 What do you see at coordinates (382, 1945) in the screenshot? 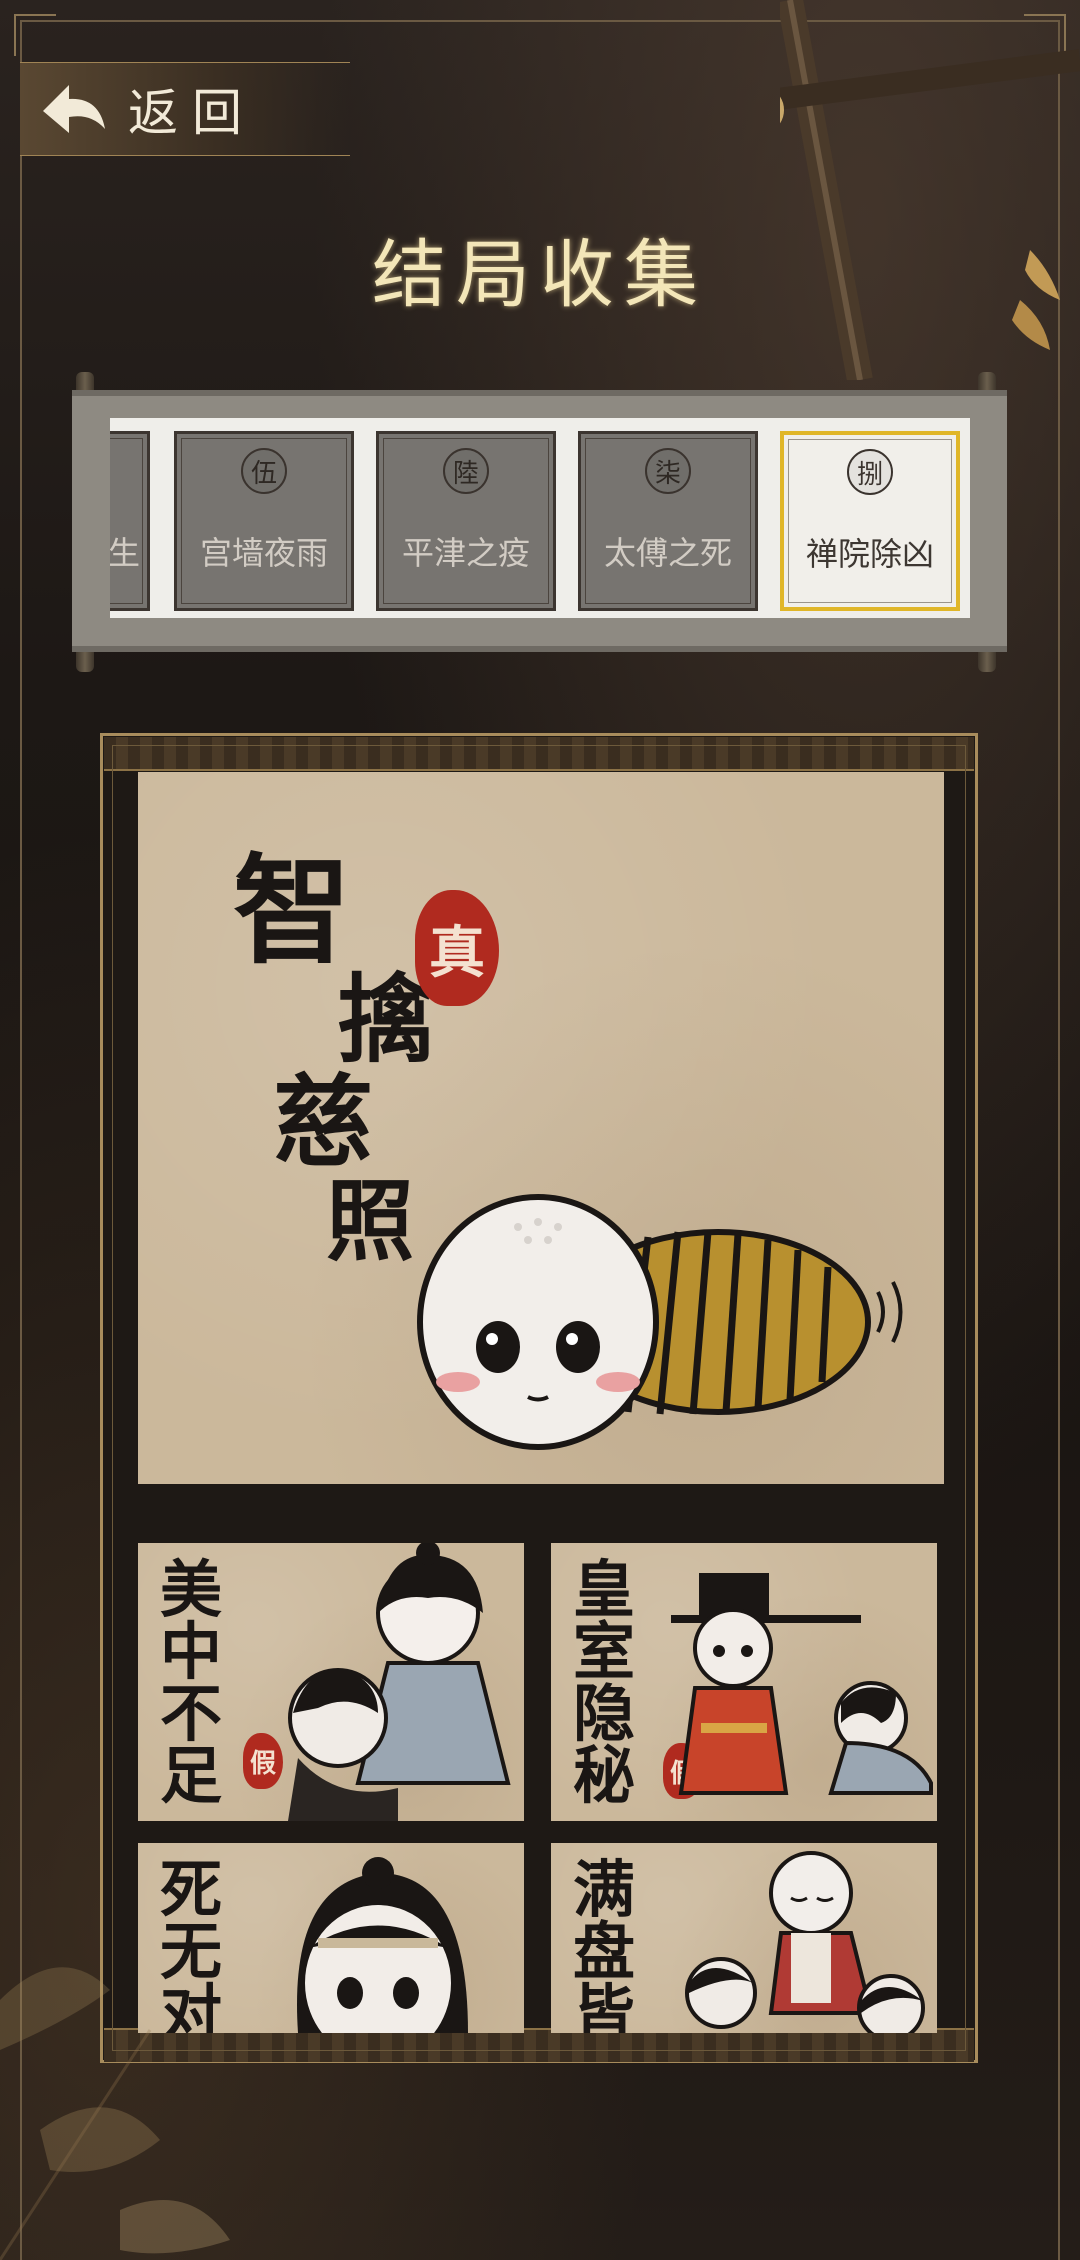
I see `crying-woman-icon` at bounding box center [382, 1945].